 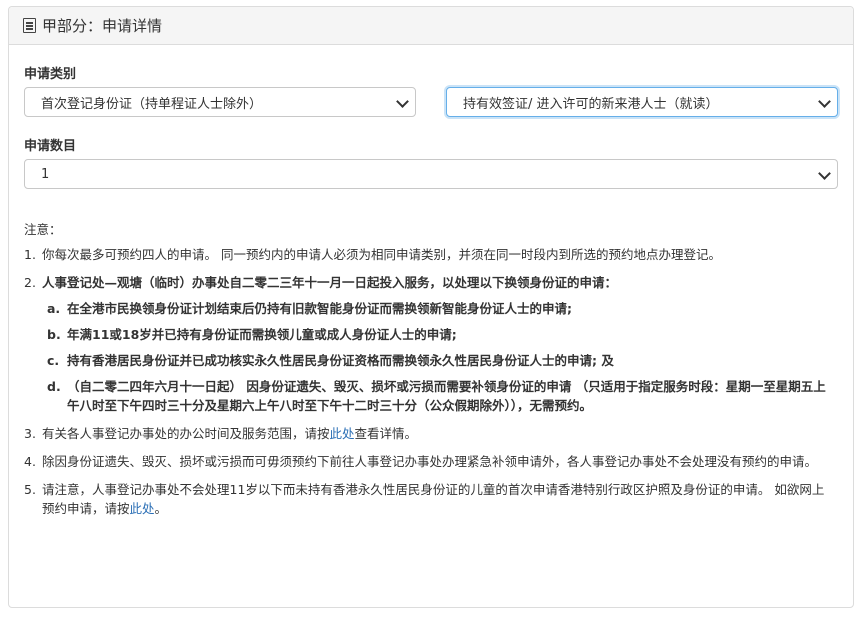 What do you see at coordinates (102, 26) in the screenshot?
I see `panel-title: 甲部分：申请详情` at bounding box center [102, 26].